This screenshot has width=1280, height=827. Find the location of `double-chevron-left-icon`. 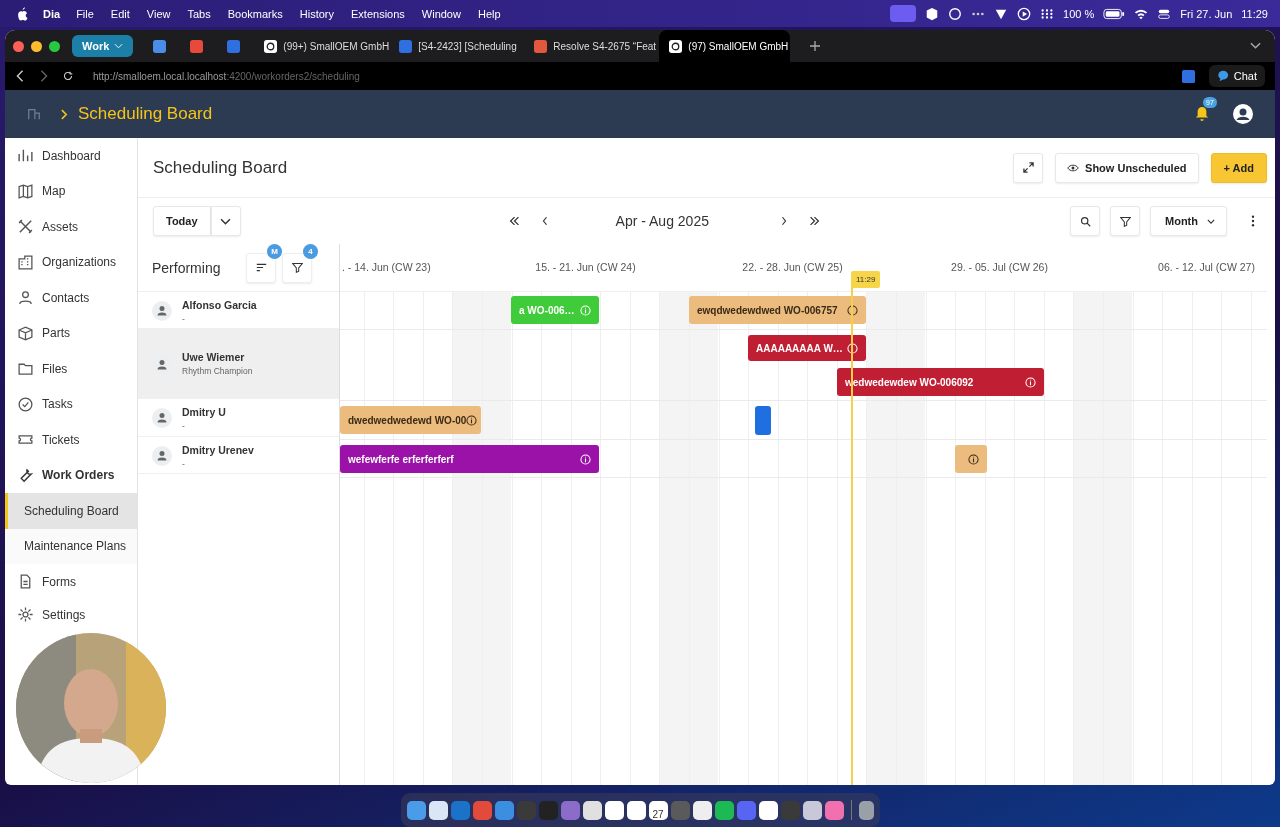

double-chevron-left-icon is located at coordinates (514, 221).